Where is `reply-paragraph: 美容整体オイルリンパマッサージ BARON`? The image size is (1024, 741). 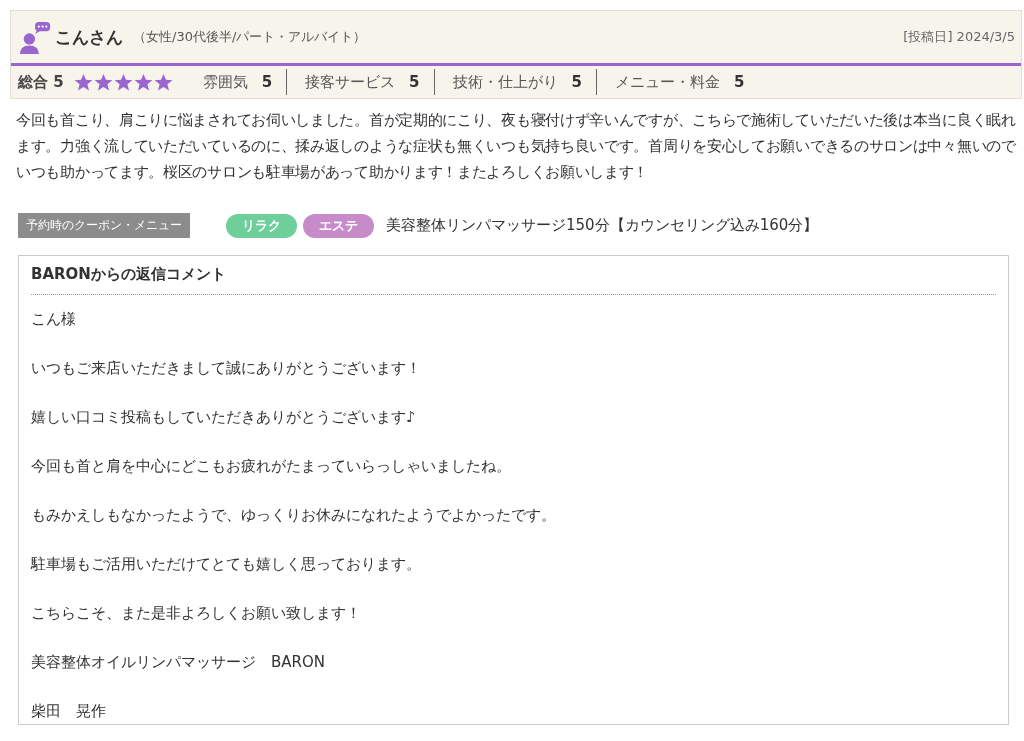
reply-paragraph: 美容整体オイルリンパマッサージ BARON is located at coordinates (178, 662).